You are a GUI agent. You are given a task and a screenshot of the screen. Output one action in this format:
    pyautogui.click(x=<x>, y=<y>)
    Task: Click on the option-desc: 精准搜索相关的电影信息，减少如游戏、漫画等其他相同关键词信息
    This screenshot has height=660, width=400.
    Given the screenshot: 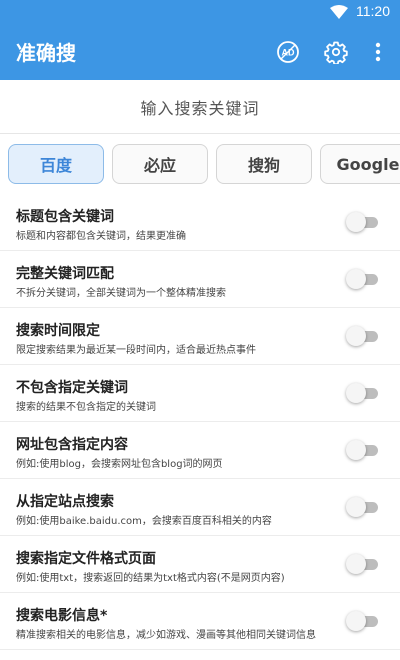 What is the action you would take?
    pyautogui.click(x=166, y=635)
    